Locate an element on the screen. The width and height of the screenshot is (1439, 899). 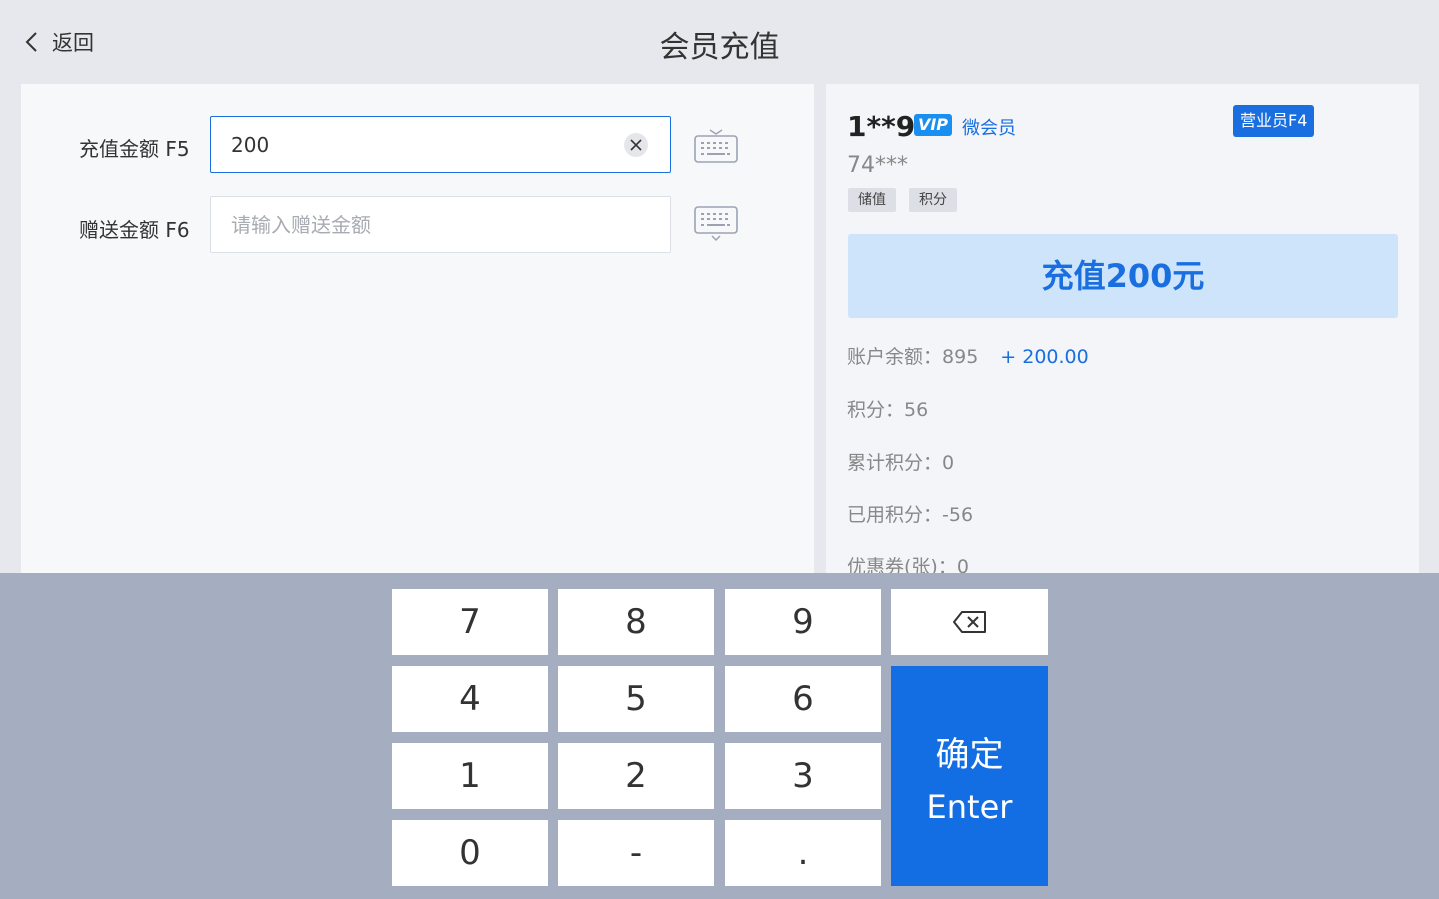
key-4: 4 is located at coordinates (470, 699).